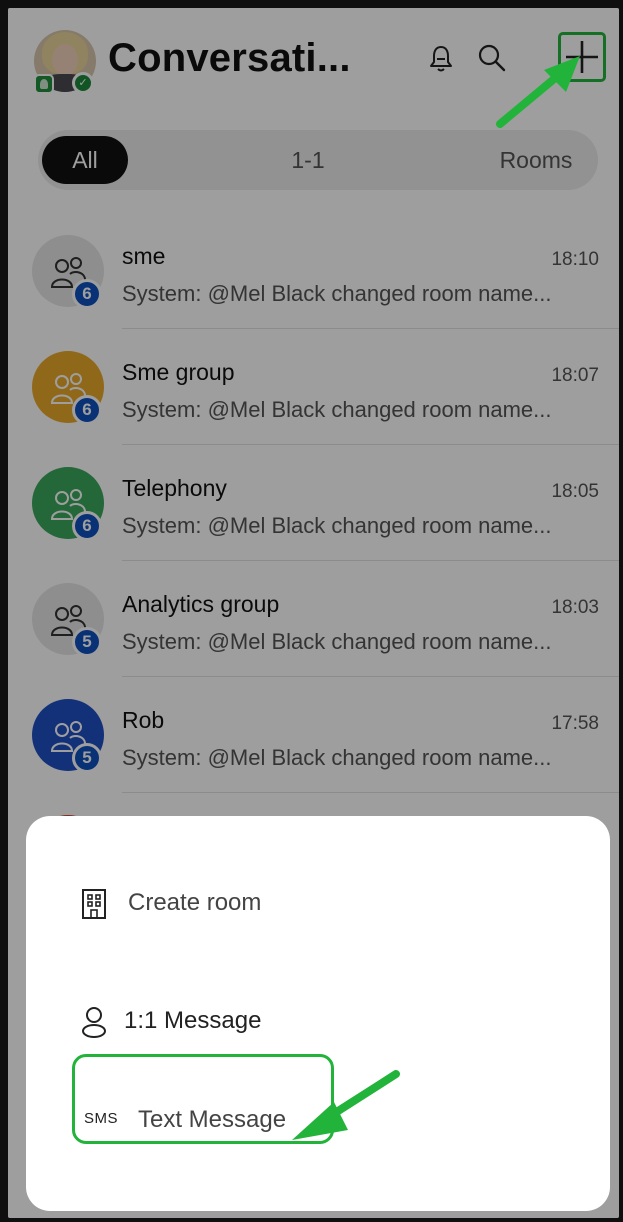  Describe the element at coordinates (94, 904) in the screenshot. I see `building-icon` at that location.